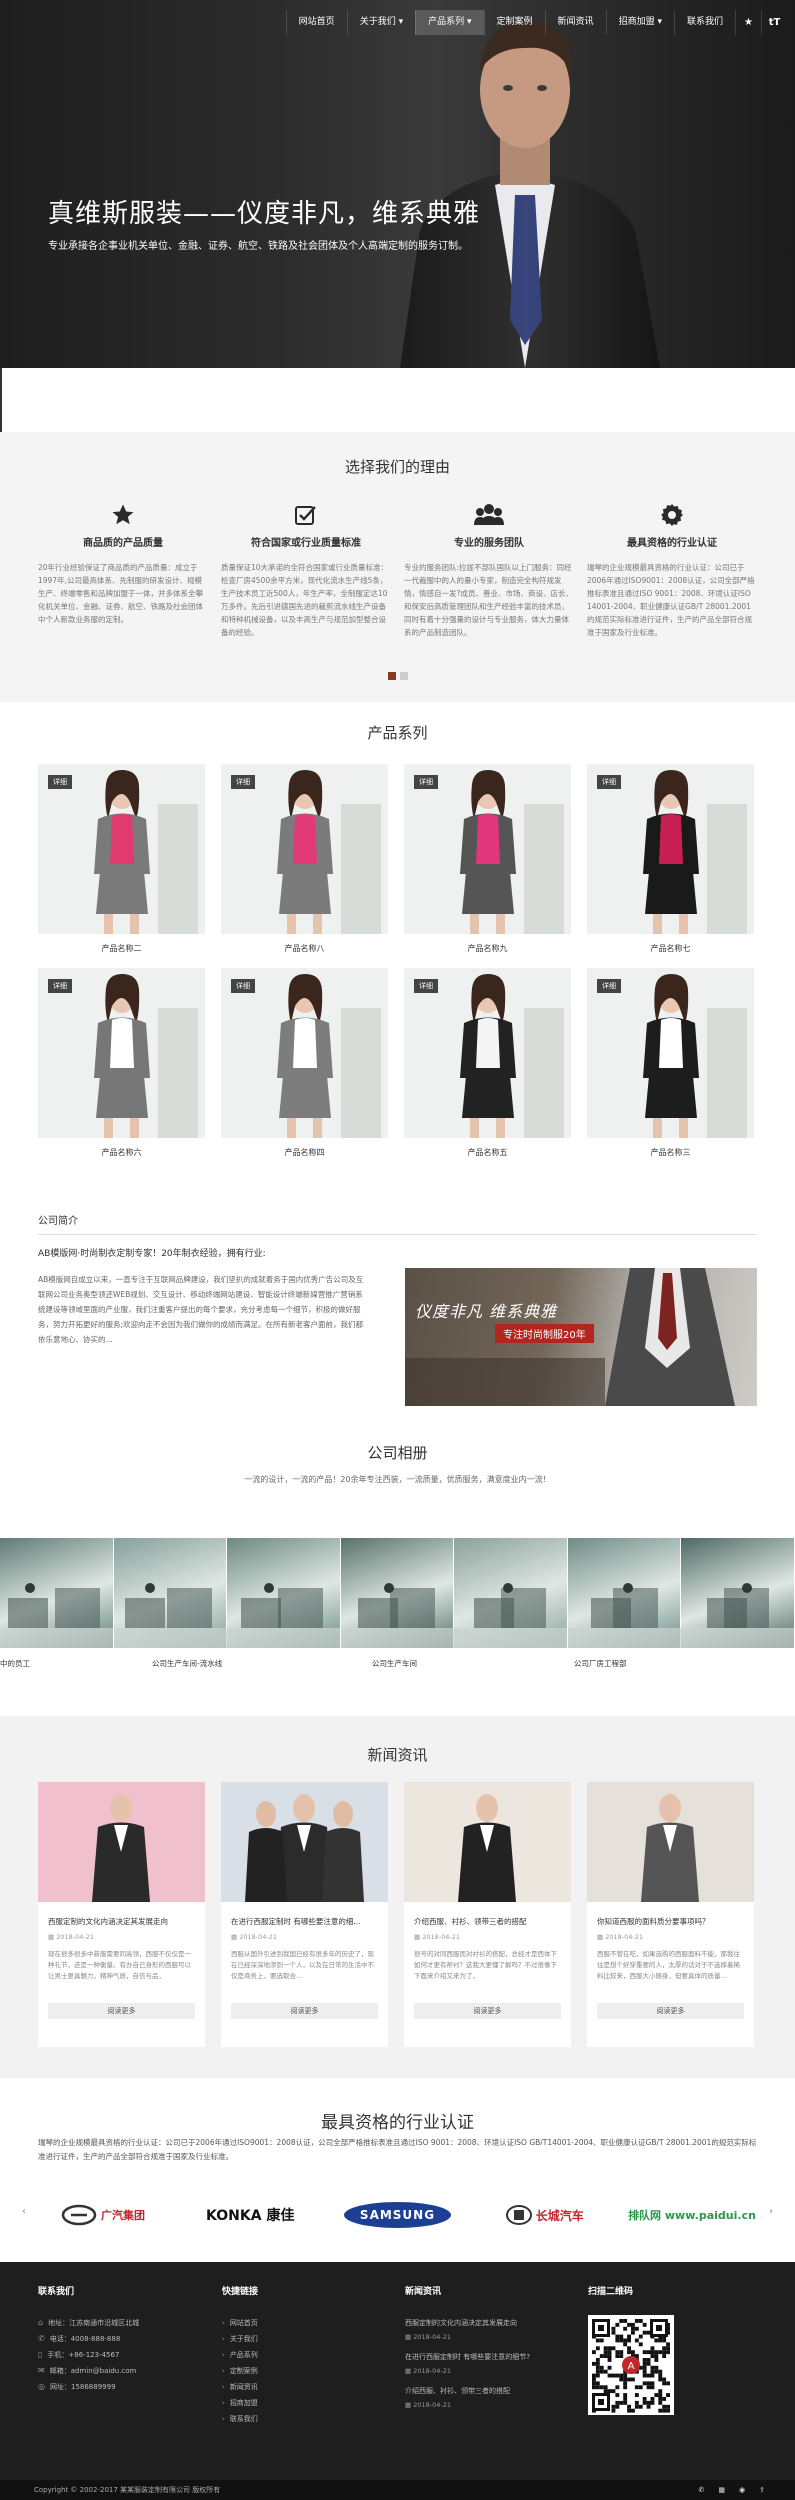  What do you see at coordinates (486, 1311) in the screenshot?
I see `banner-title: 仪度非凡 维系典雅` at bounding box center [486, 1311].